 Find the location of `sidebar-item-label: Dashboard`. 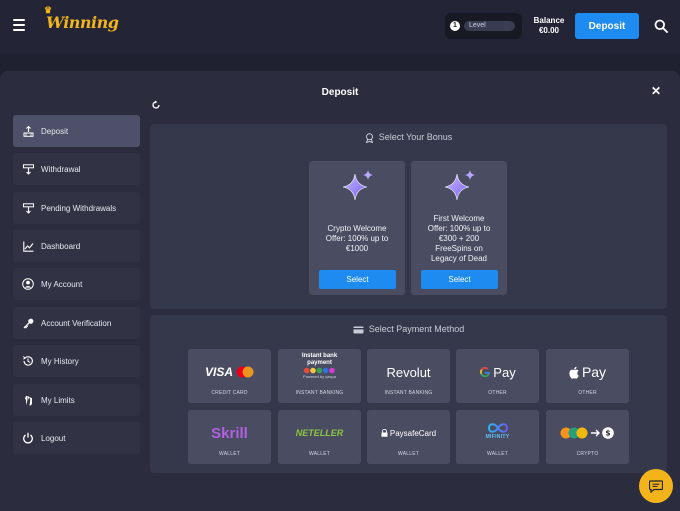

sidebar-item-label: Dashboard is located at coordinates (61, 246).